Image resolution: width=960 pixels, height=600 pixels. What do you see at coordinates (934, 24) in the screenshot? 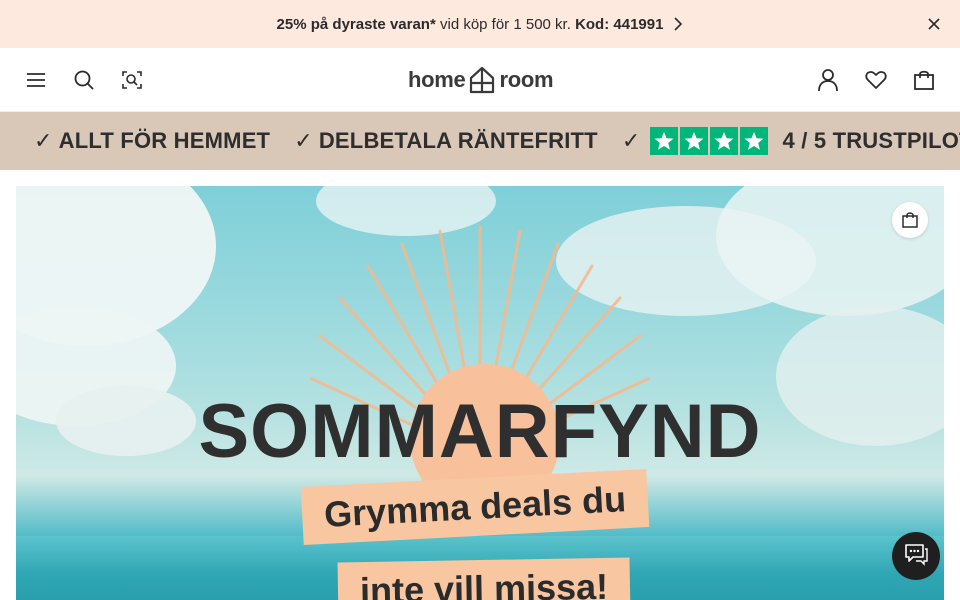
I see `close-icon` at bounding box center [934, 24].